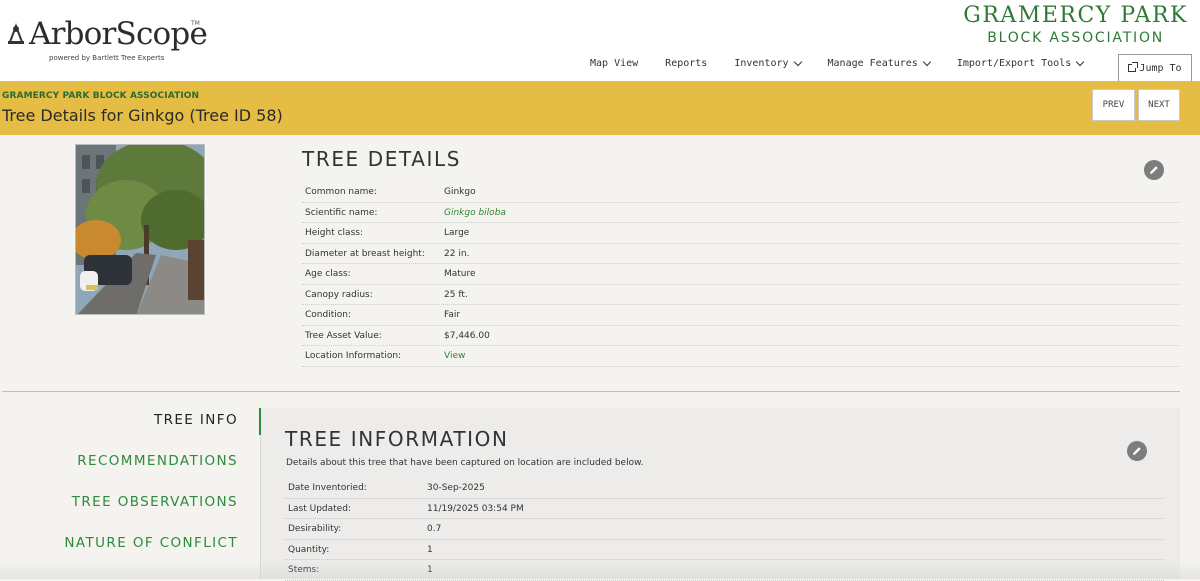  Describe the element at coordinates (467, 335) in the screenshot. I see `detail-value: $7,446.00` at that location.